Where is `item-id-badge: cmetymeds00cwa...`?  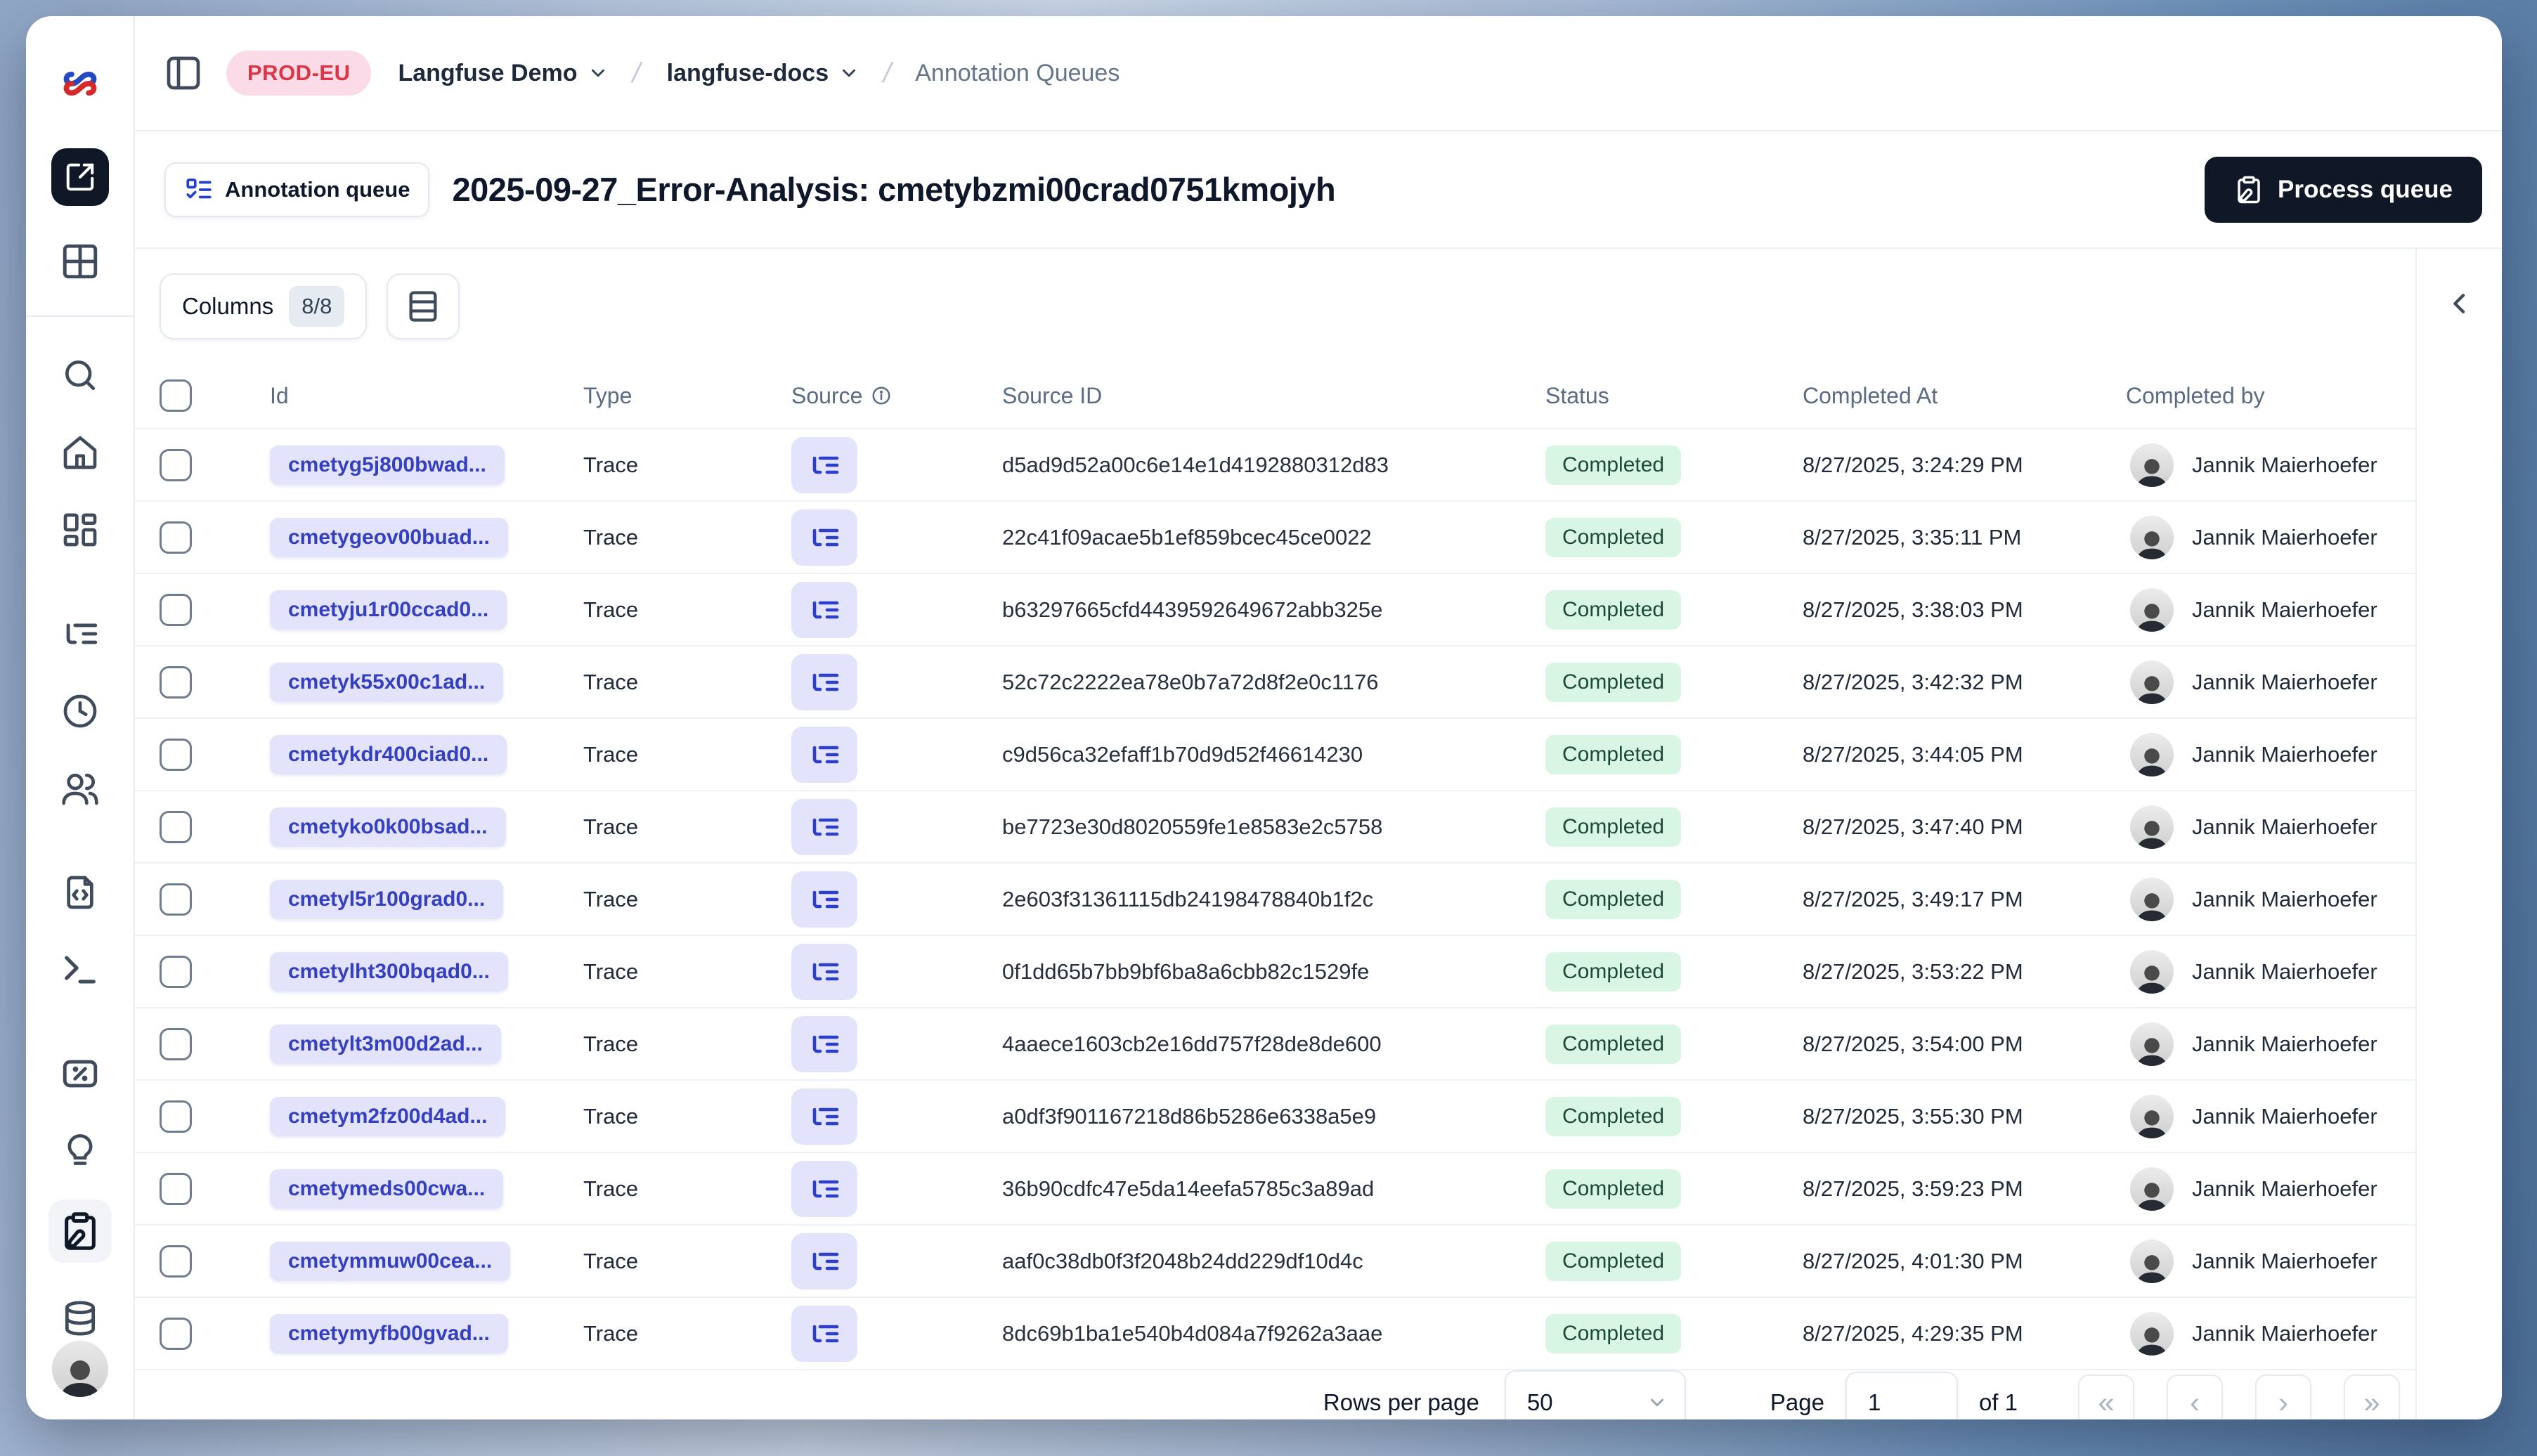
item-id-badge: cmetymeds00cwa... is located at coordinates (387, 1189).